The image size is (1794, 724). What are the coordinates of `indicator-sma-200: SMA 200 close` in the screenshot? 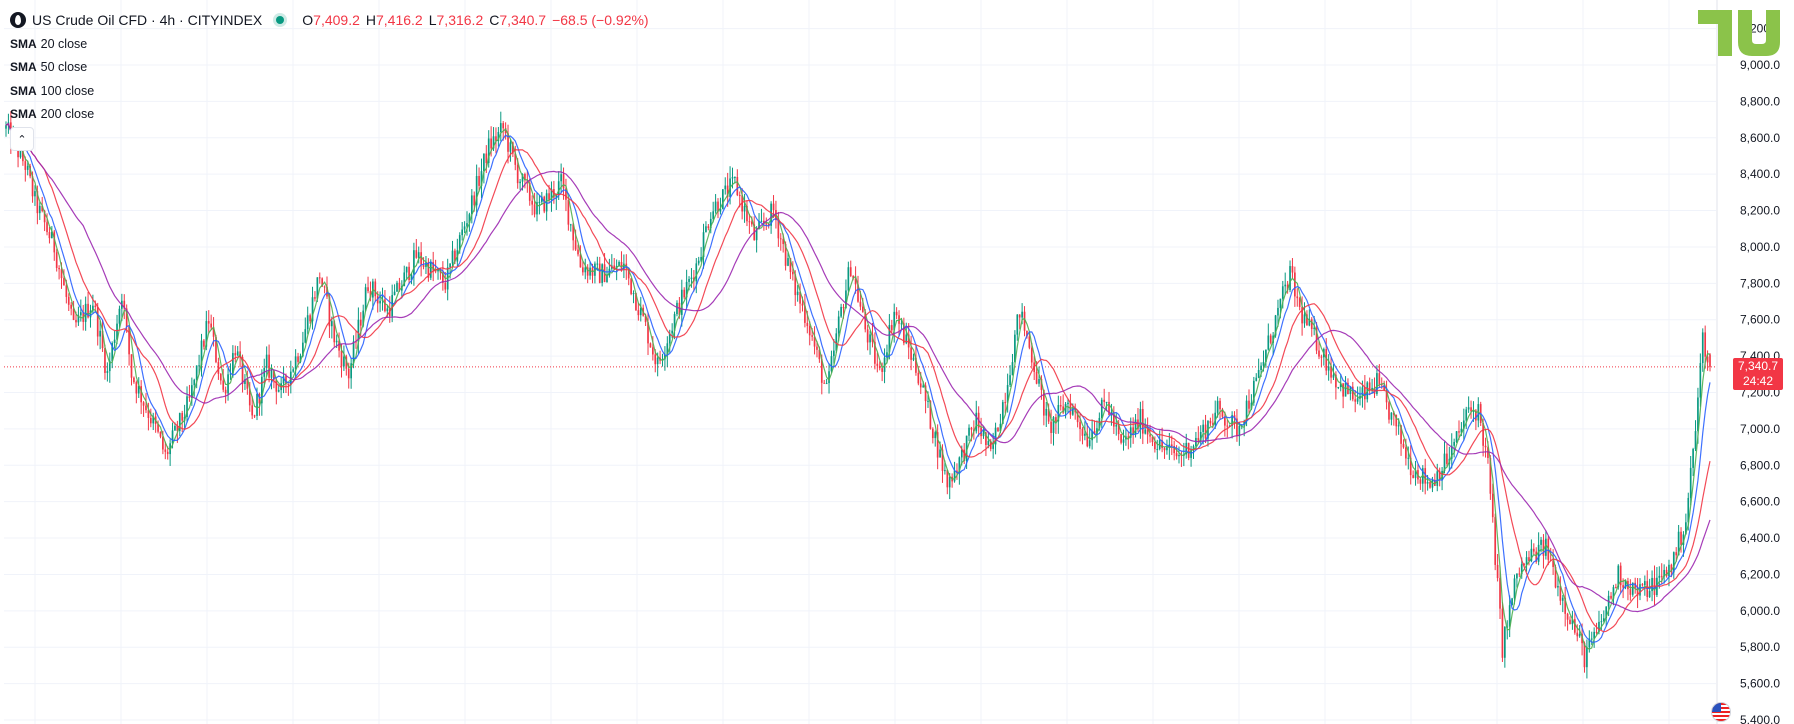 It's located at (329, 115).